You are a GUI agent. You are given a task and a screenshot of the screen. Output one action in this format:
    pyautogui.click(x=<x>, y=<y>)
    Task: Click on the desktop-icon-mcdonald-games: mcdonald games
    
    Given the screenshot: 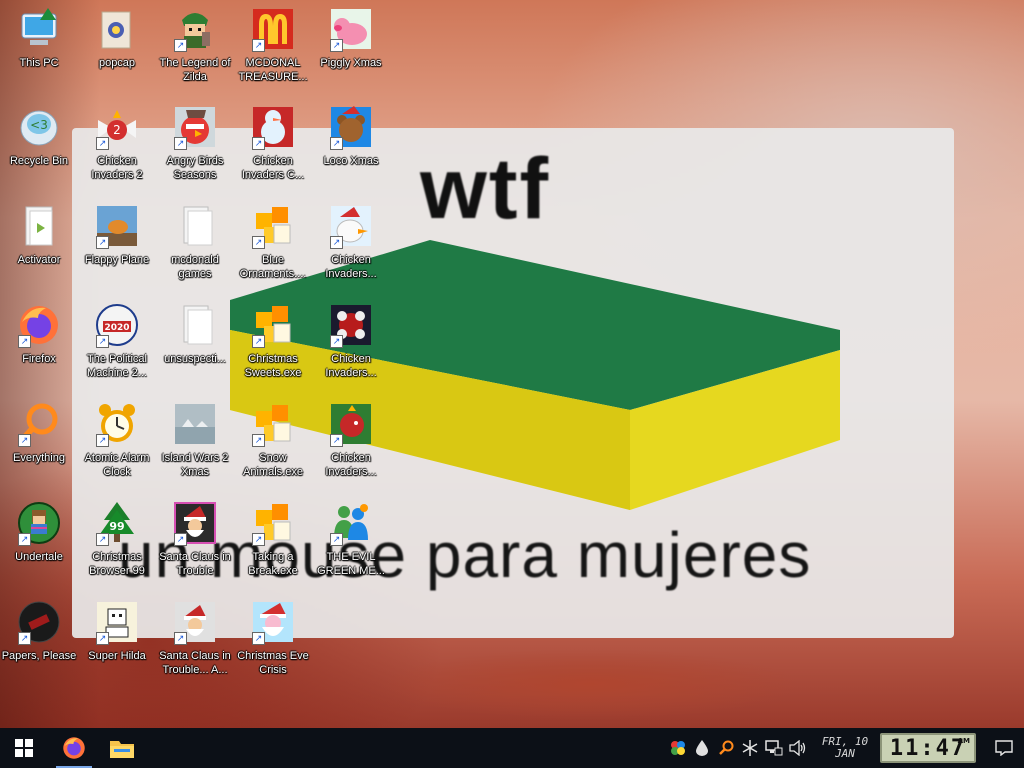 What is the action you would take?
    pyautogui.click(x=195, y=242)
    